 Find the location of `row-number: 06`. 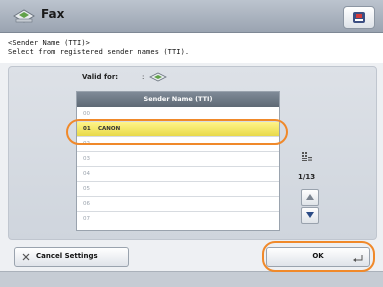

row-number: 06 is located at coordinates (86, 204).